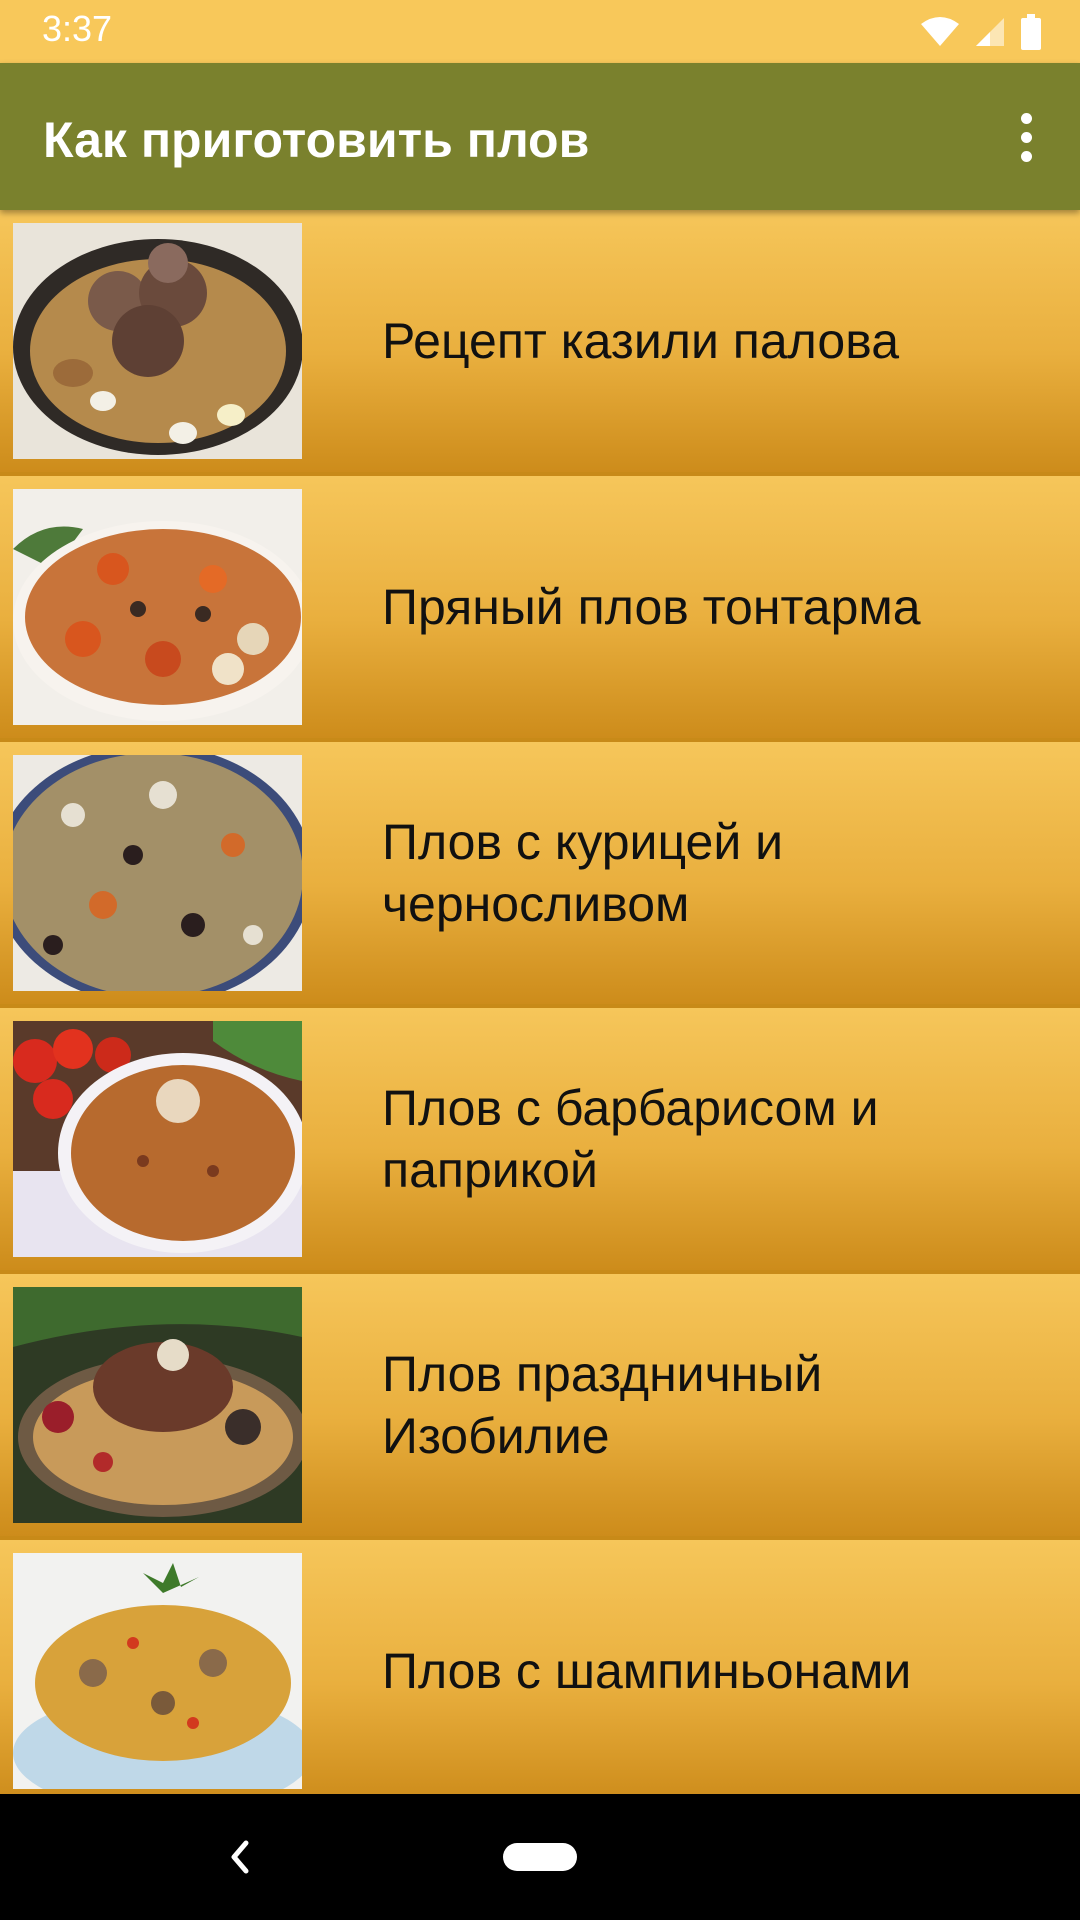  What do you see at coordinates (651, 607) in the screenshot?
I see `recipe-title: Пряный плов тонтарма` at bounding box center [651, 607].